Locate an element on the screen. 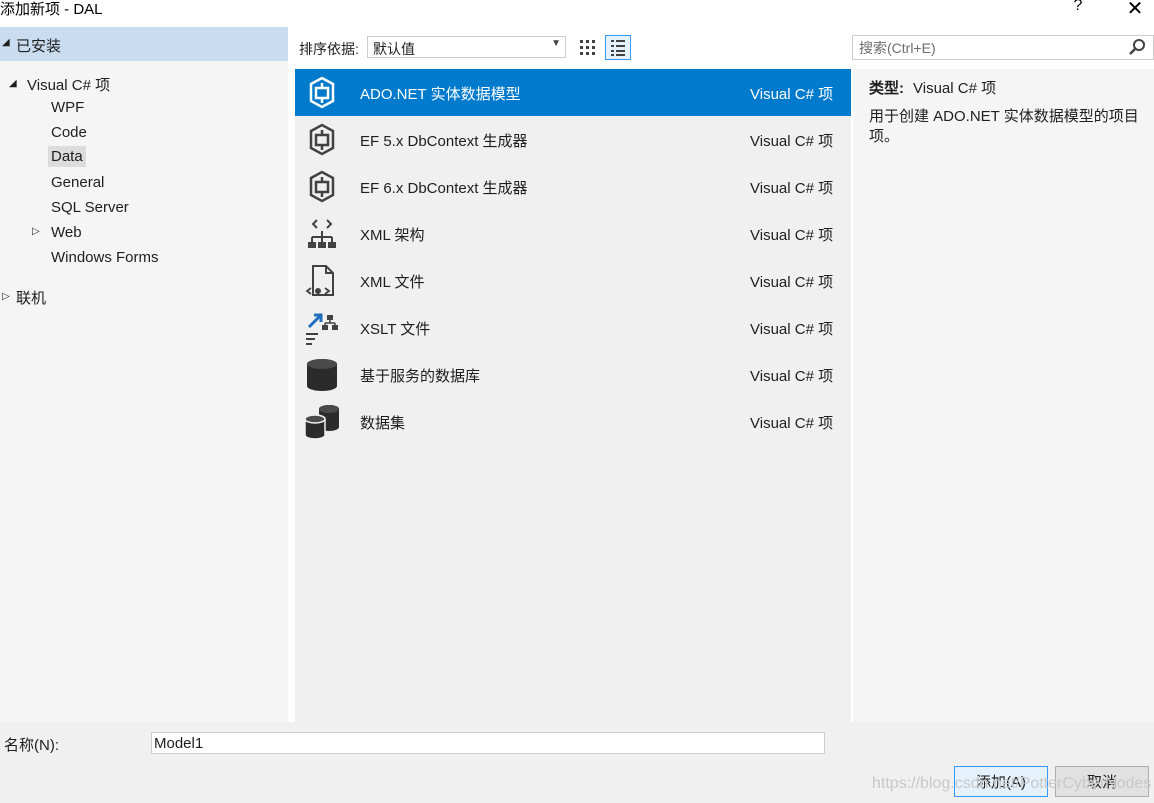 This screenshot has width=1154, height=803. item-name: 基于服务的数据库 is located at coordinates (420, 376).